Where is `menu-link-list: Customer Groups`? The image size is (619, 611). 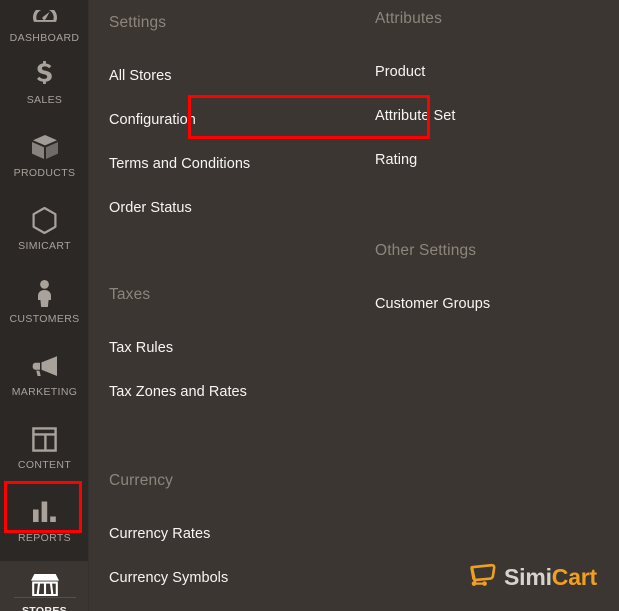
menu-link-list: Customer Groups is located at coordinates (432, 304).